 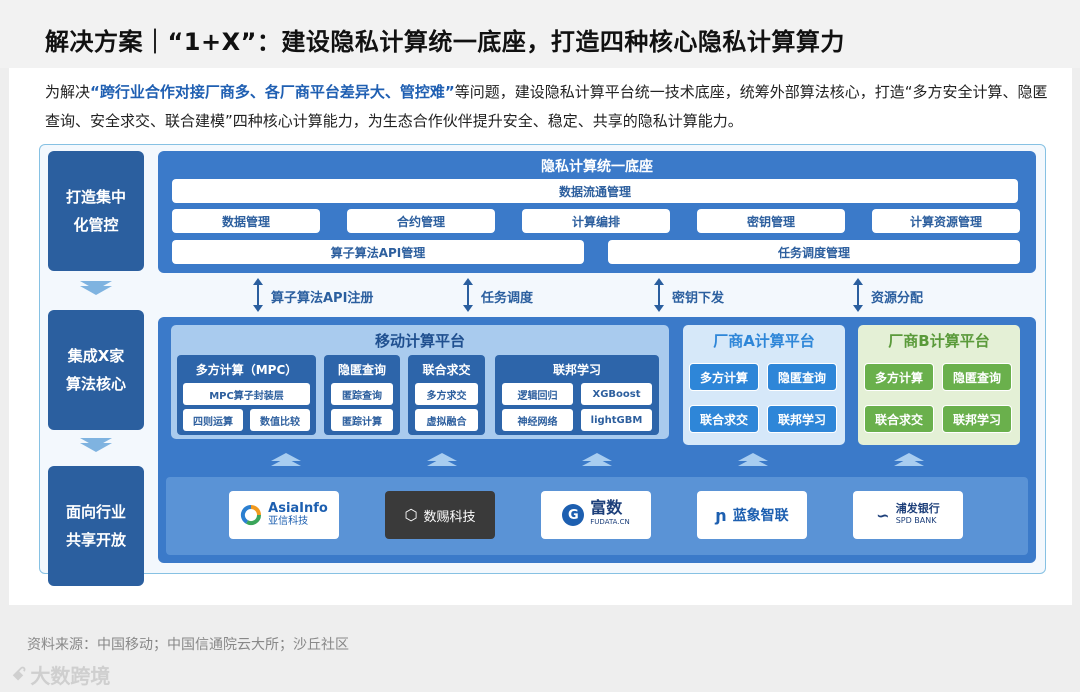 What do you see at coordinates (814, 252) in the screenshot?
I see `module-task-scheduling-management: 任务调度管理` at bounding box center [814, 252].